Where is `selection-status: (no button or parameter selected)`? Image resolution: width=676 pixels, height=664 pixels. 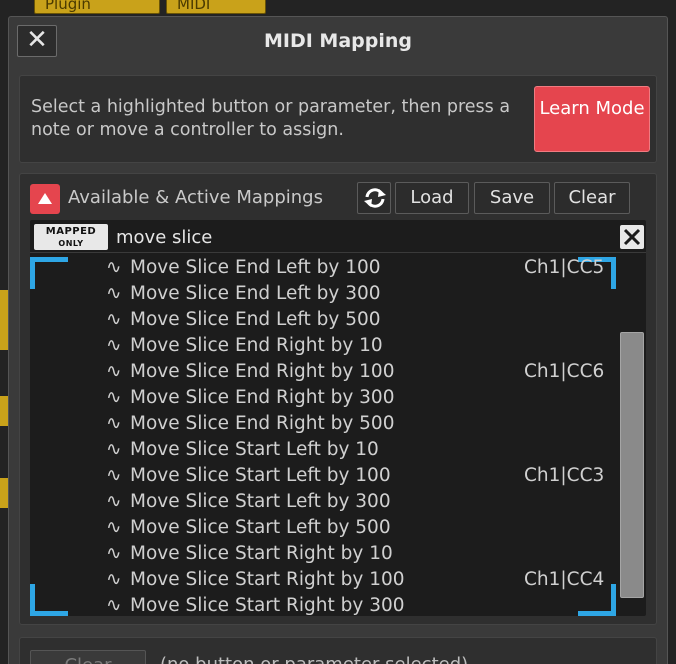 selection-status: (no button or parameter selected) is located at coordinates (314, 659).